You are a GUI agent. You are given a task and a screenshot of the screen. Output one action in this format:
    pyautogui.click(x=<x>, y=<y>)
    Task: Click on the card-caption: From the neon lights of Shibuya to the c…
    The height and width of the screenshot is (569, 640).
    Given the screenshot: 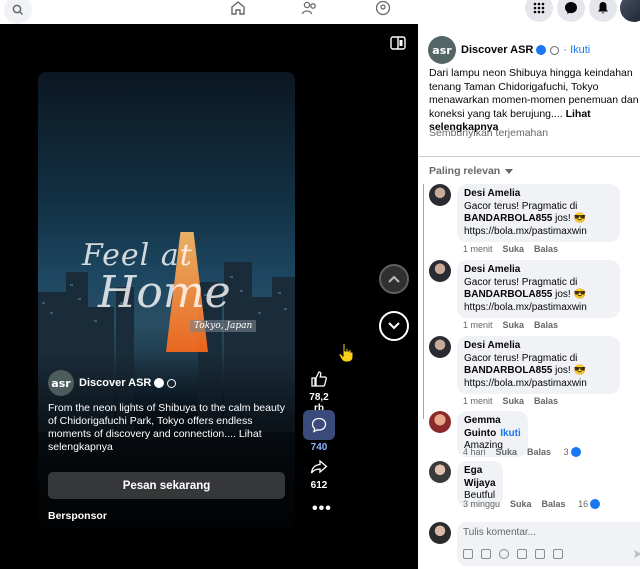 What is the action you would take?
    pyautogui.click(x=167, y=428)
    